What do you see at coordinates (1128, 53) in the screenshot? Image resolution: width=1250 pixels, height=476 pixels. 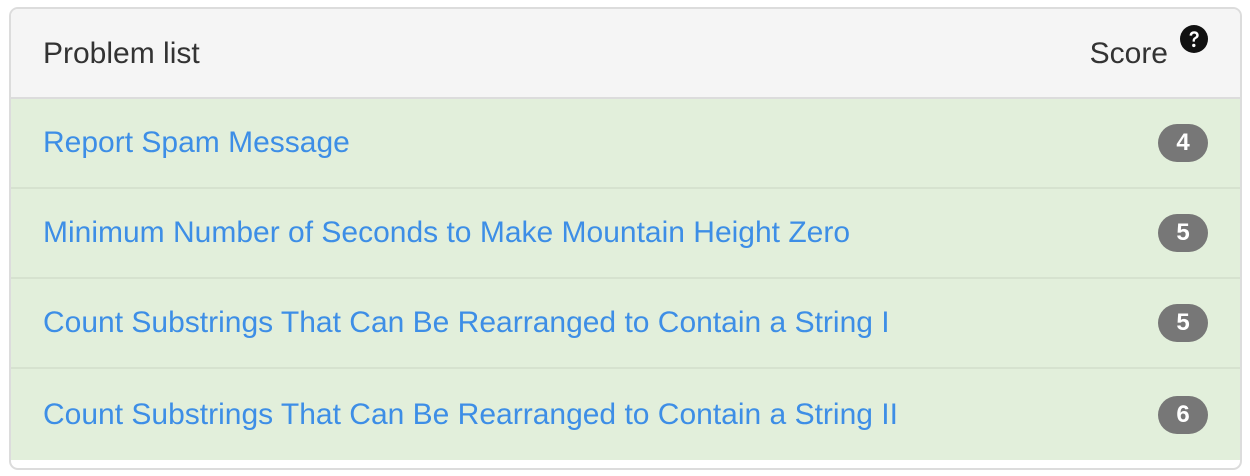 I see `score-label: Score` at bounding box center [1128, 53].